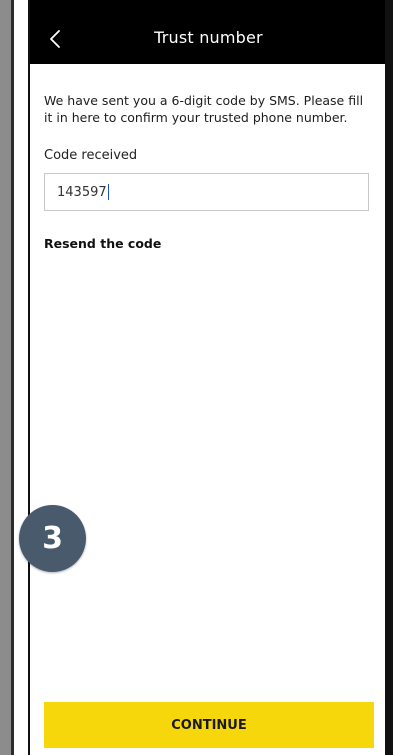 The height and width of the screenshot is (755, 393). What do you see at coordinates (5, 377) in the screenshot?
I see `left-border-strip` at bounding box center [5, 377].